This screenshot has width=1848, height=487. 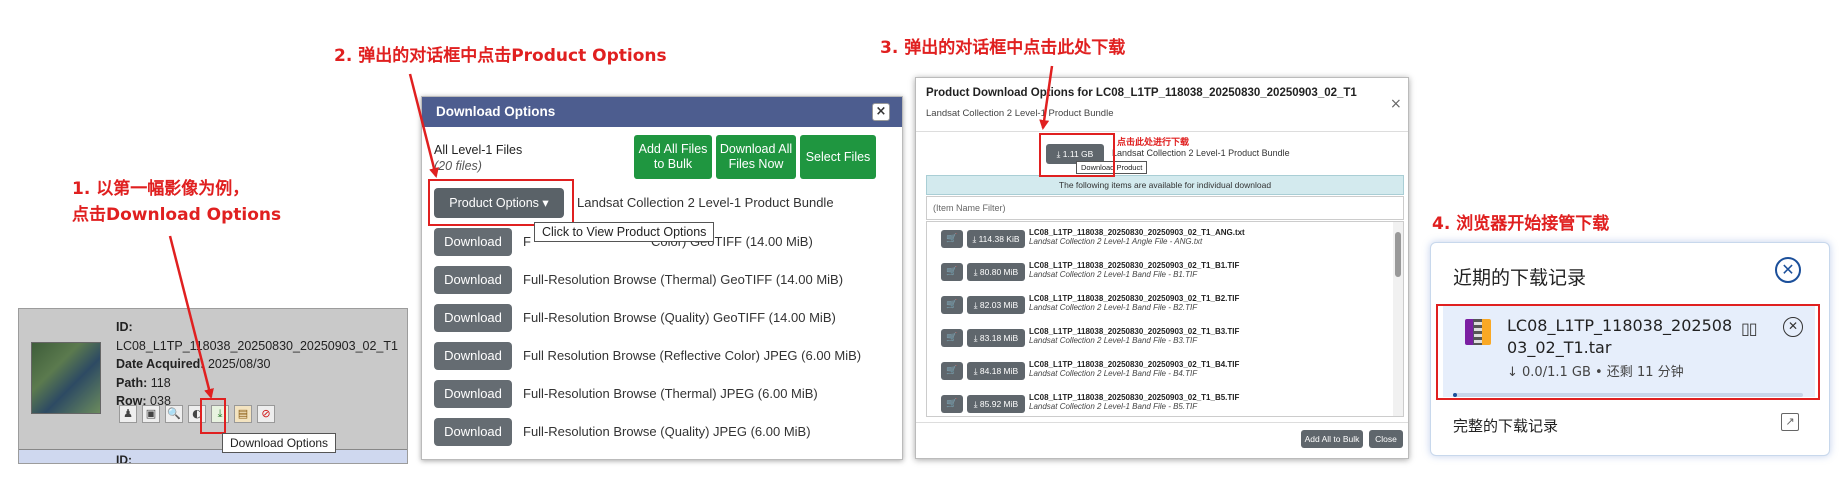 I want to click on scene-thumbnail, so click(x=66, y=378).